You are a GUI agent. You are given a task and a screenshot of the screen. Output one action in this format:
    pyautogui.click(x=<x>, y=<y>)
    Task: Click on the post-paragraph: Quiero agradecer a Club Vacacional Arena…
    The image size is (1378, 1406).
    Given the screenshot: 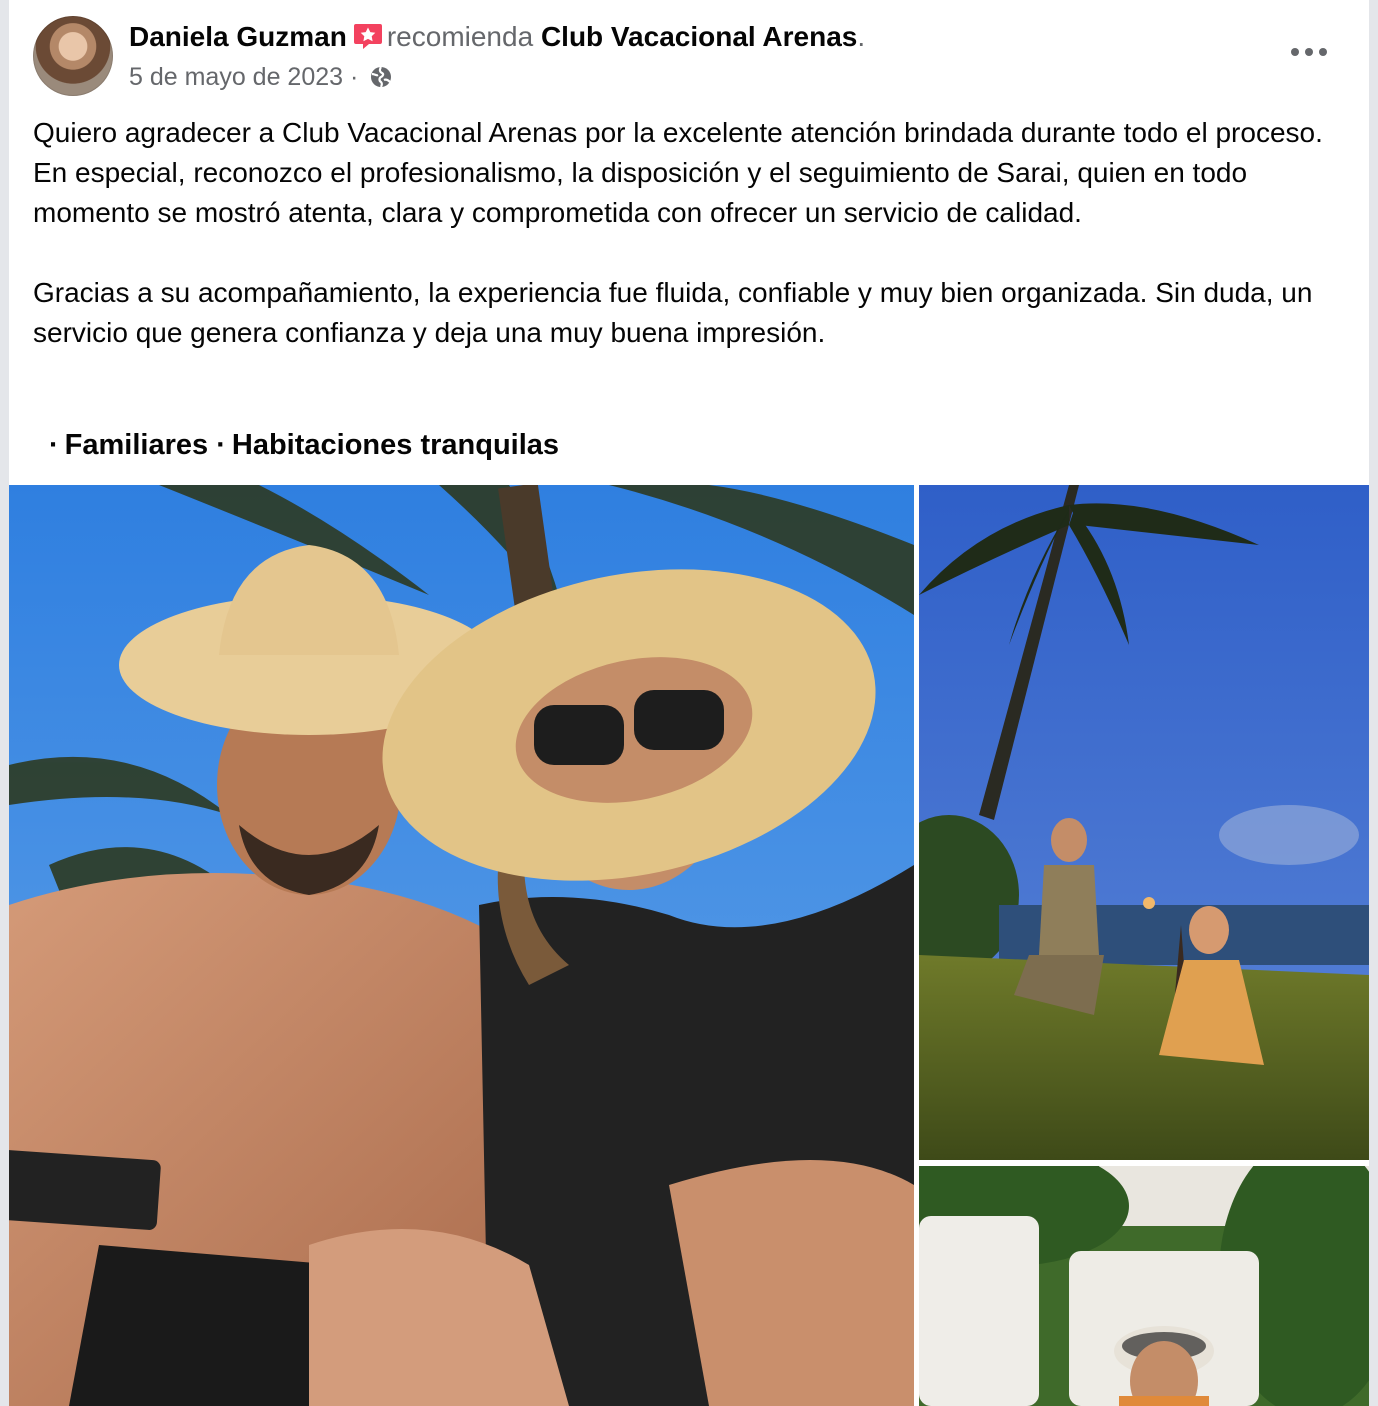 What is the action you would take?
    pyautogui.click(x=678, y=172)
    